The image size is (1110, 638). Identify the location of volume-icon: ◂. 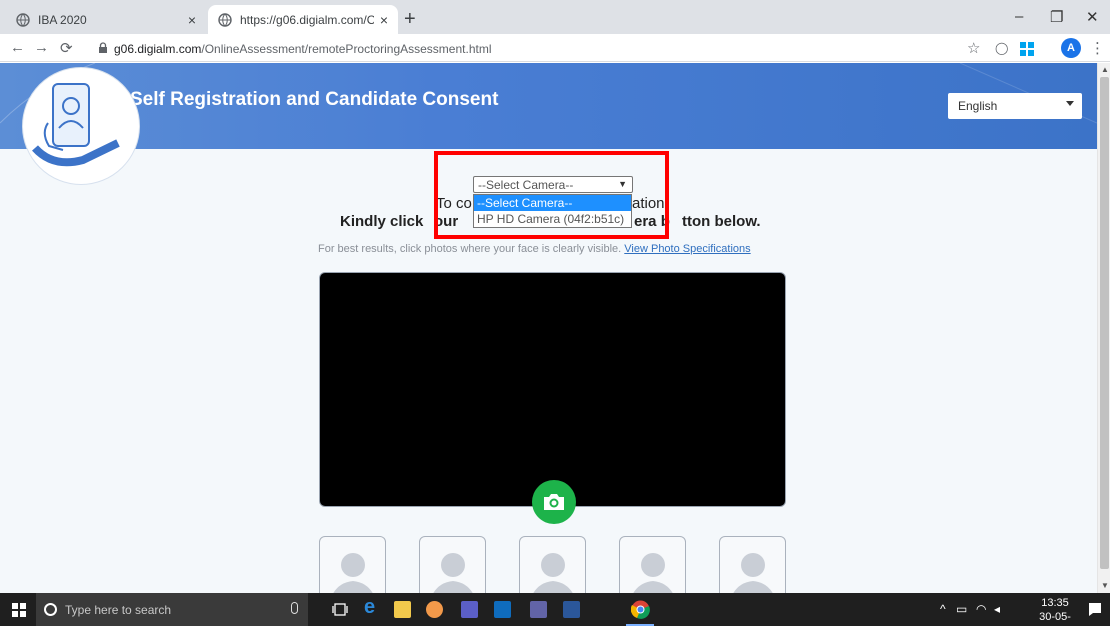
(997, 609).